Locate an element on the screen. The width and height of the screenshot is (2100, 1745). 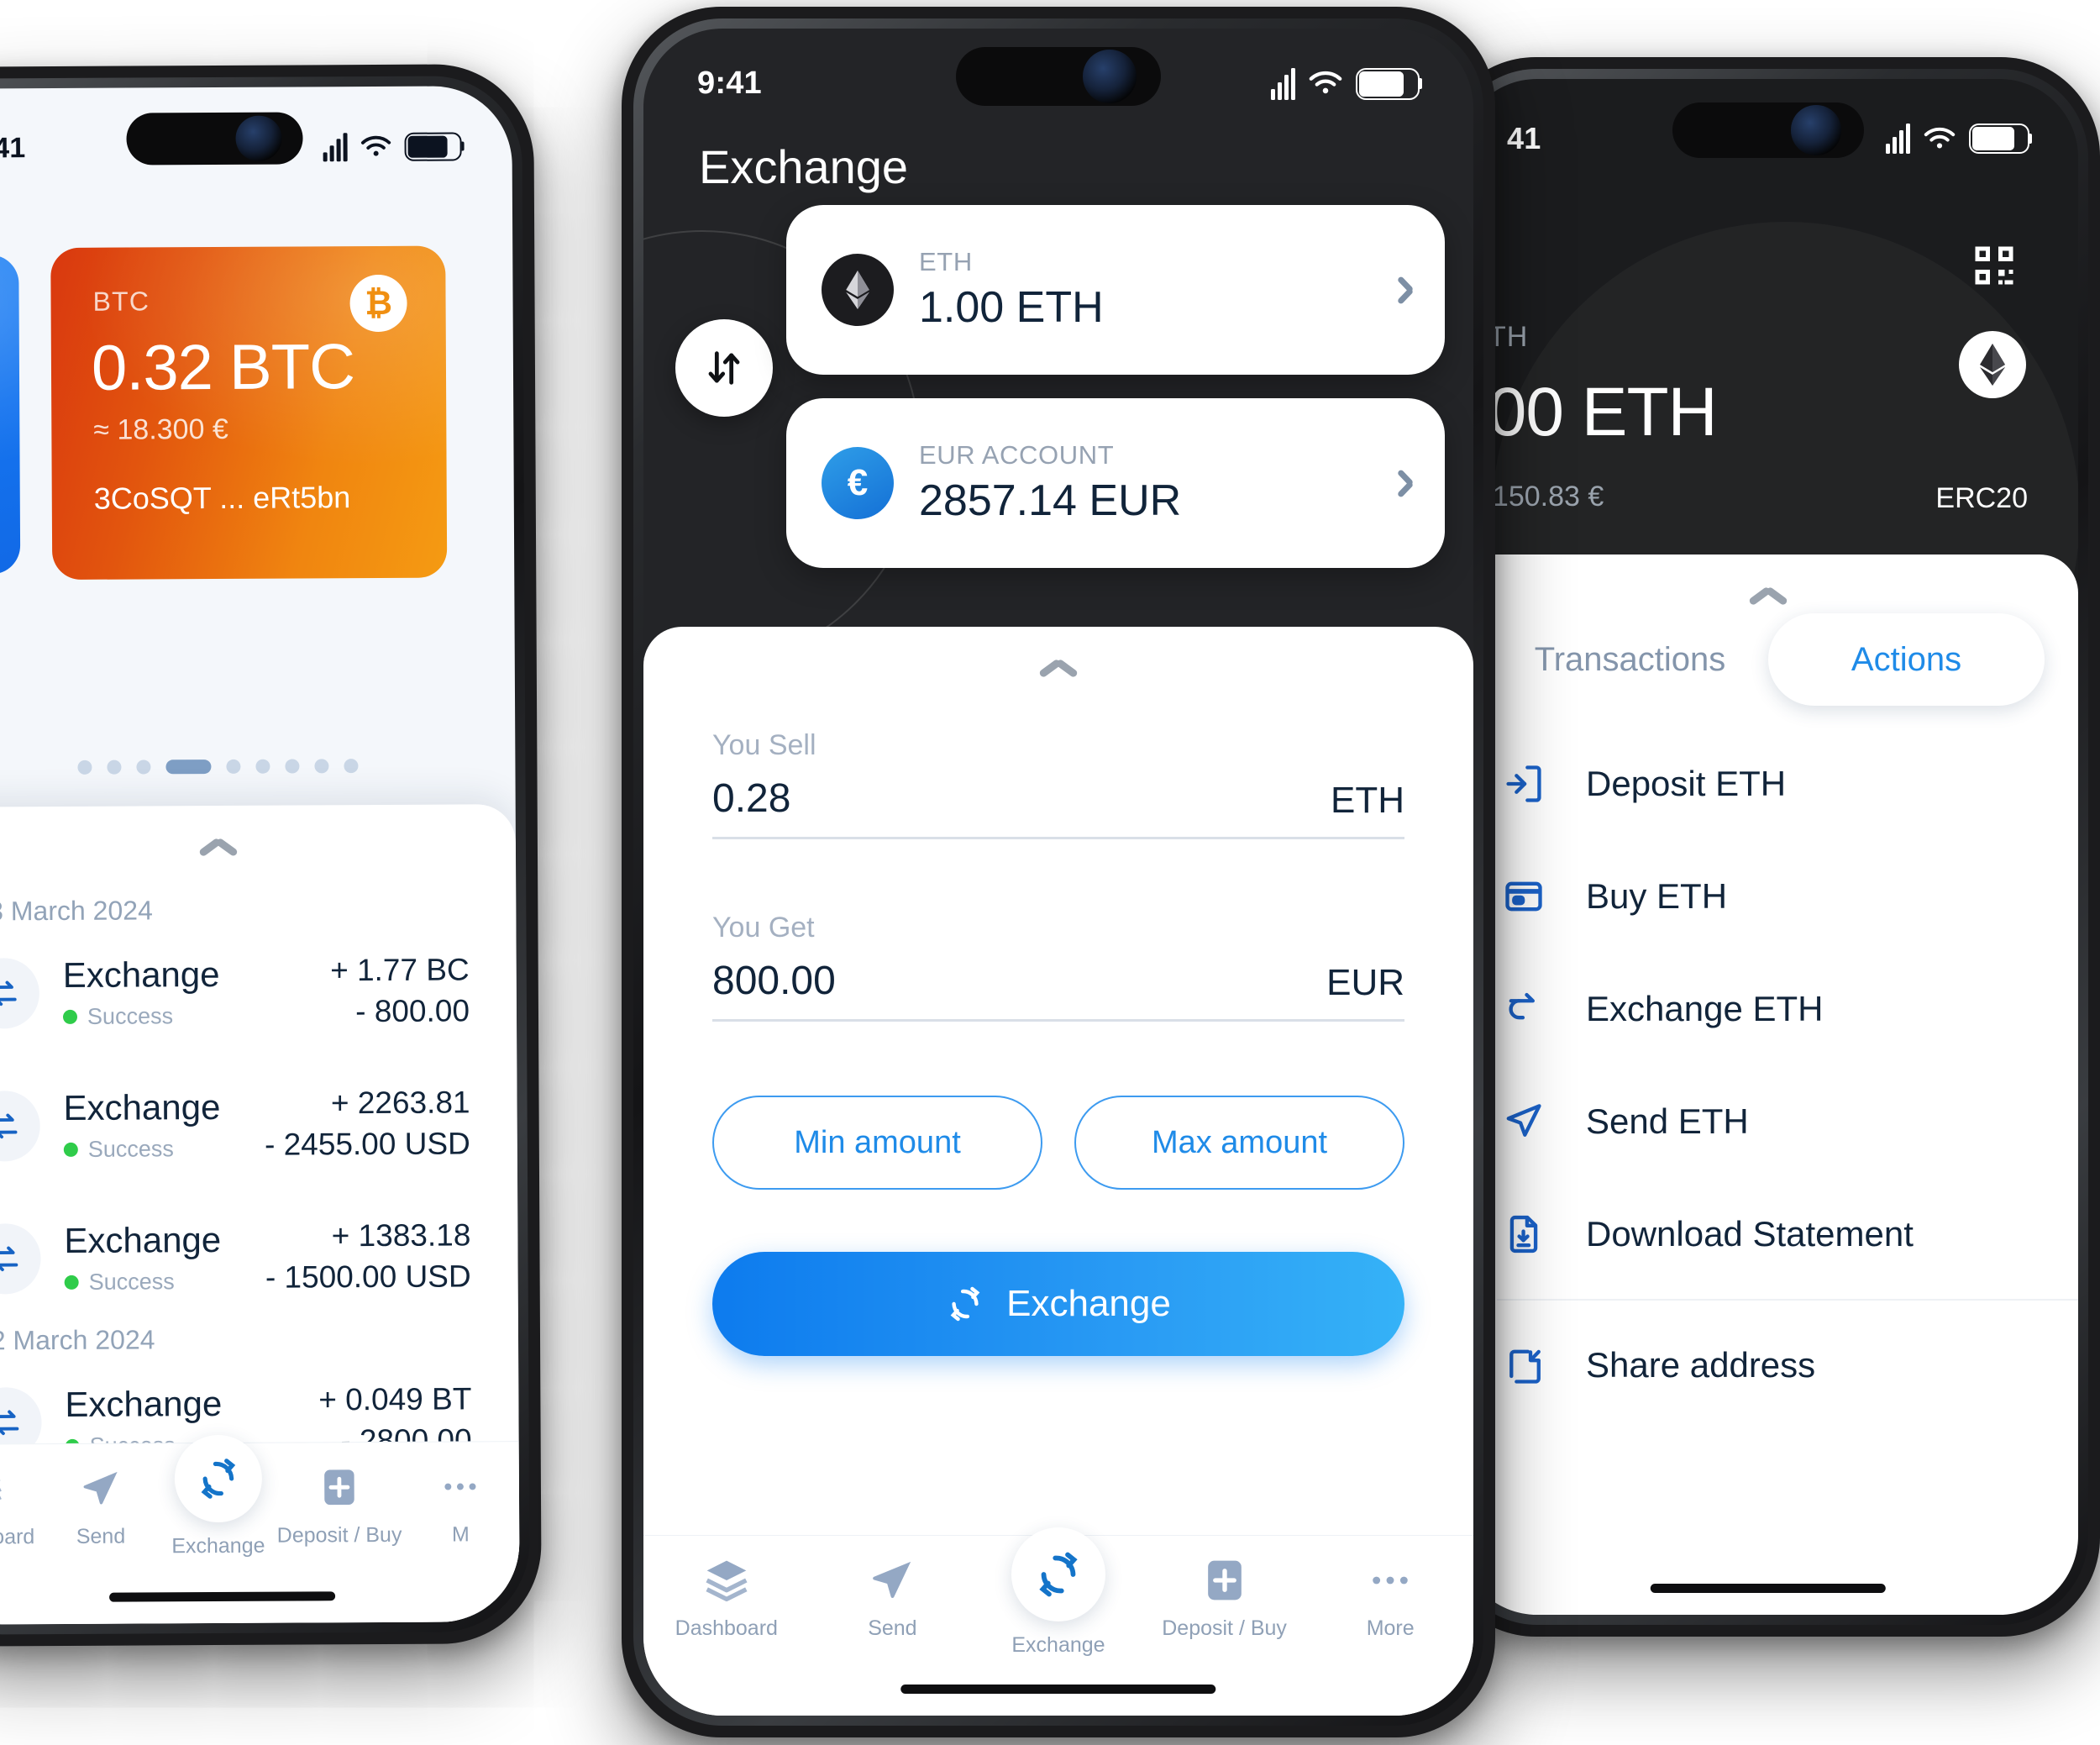
tab-label: Send is located at coordinates (101, 1536).